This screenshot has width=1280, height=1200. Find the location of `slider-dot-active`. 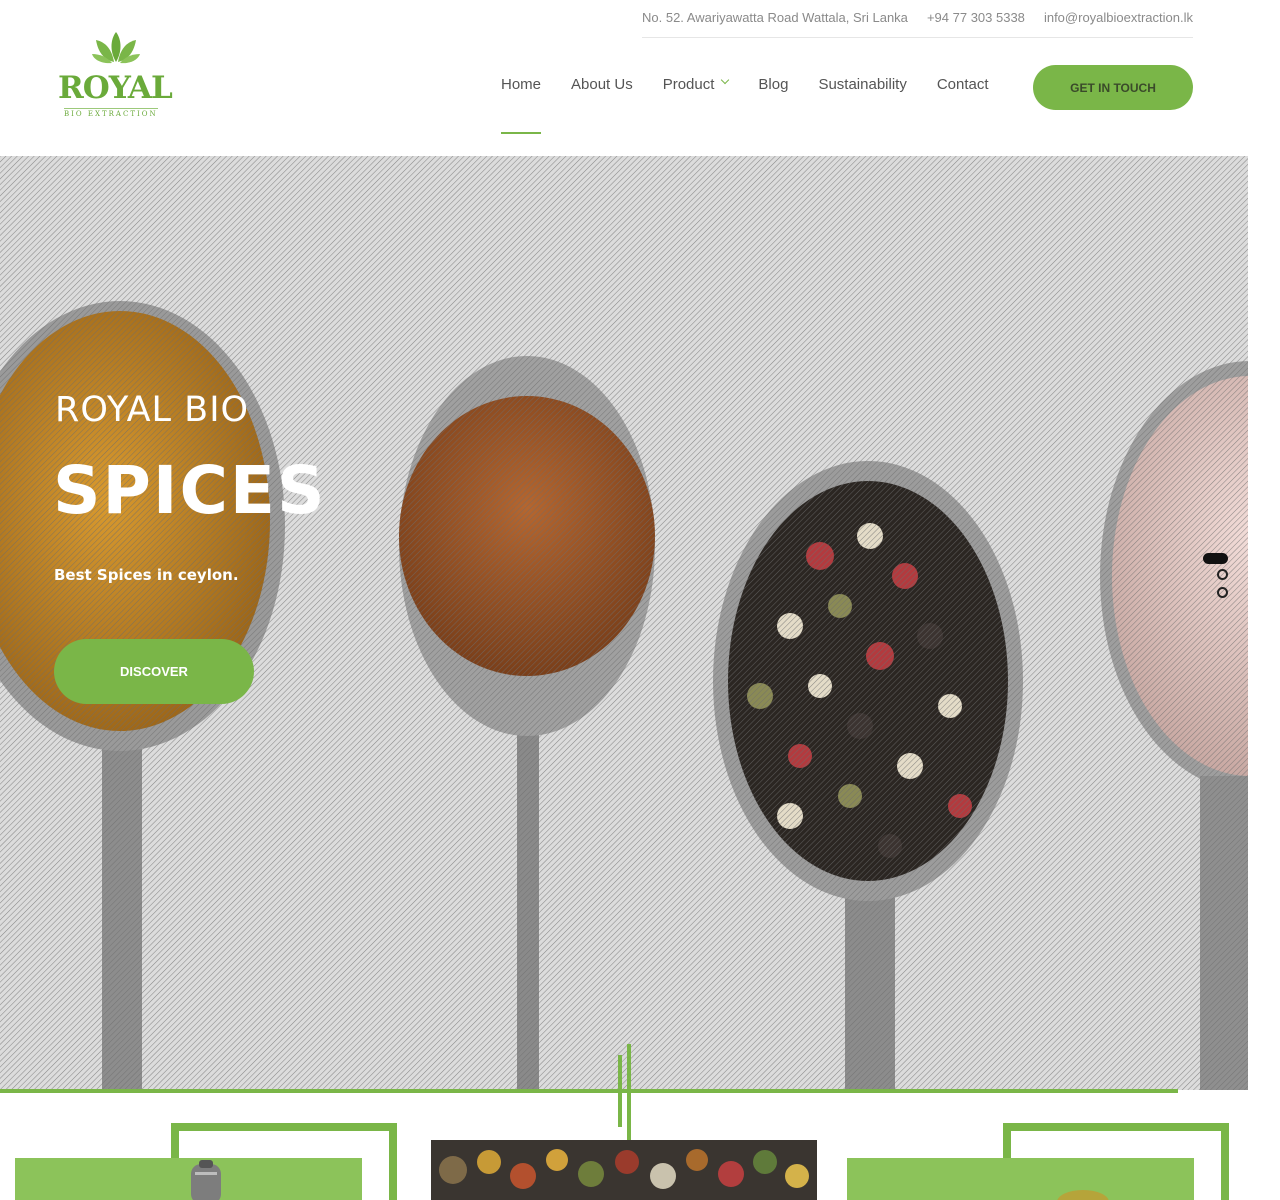

slider-dot-active is located at coordinates (1215, 558).